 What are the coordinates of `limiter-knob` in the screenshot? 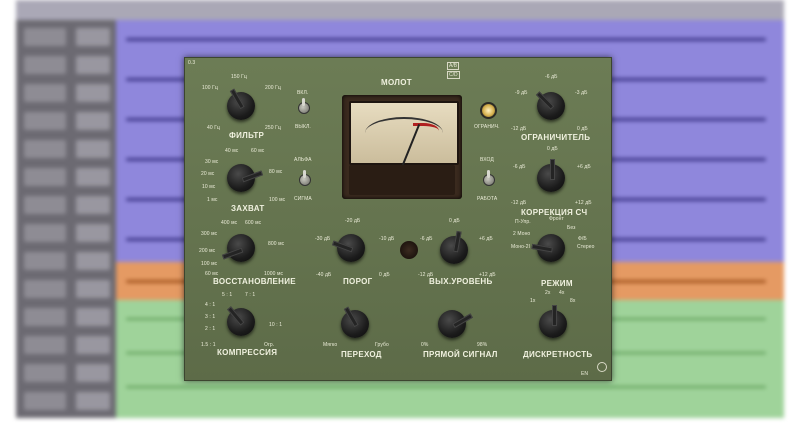 It's located at (551, 106).